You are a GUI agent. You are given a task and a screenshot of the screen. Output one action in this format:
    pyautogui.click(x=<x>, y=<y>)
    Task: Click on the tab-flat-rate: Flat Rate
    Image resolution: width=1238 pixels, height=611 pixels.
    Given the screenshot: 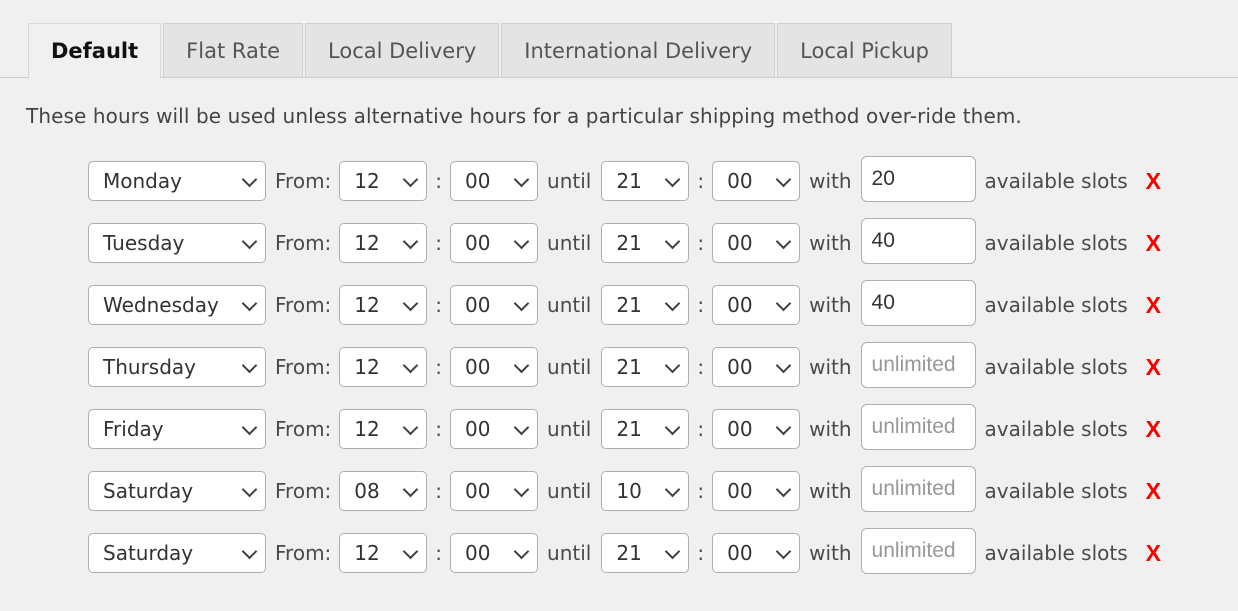 What is the action you would take?
    pyautogui.click(x=233, y=50)
    